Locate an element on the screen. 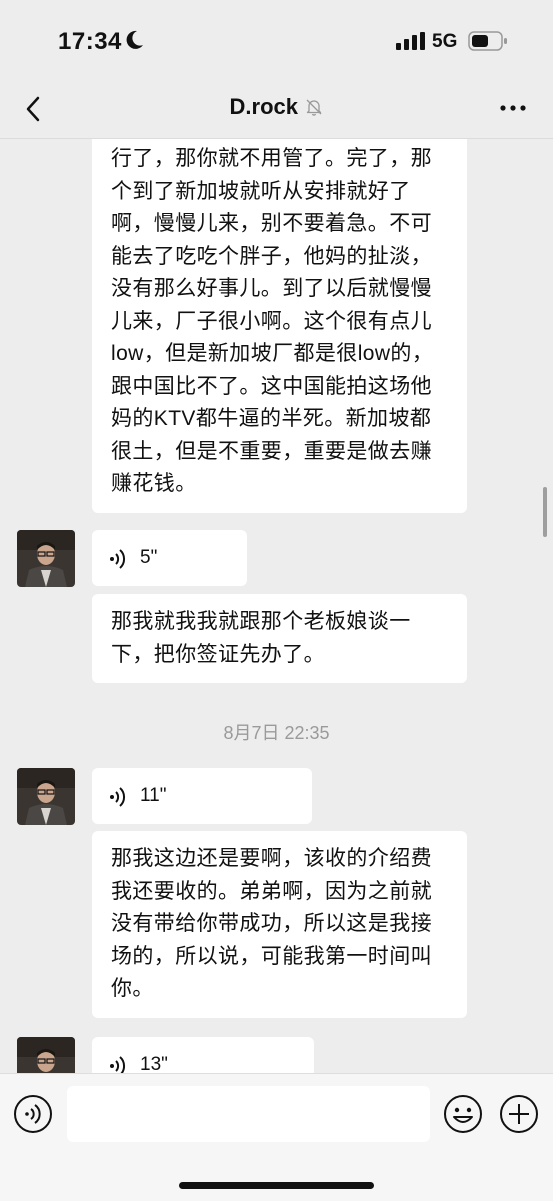 Image resolution: width=553 pixels, height=1201 pixels. home-indicator is located at coordinates (276, 1185).